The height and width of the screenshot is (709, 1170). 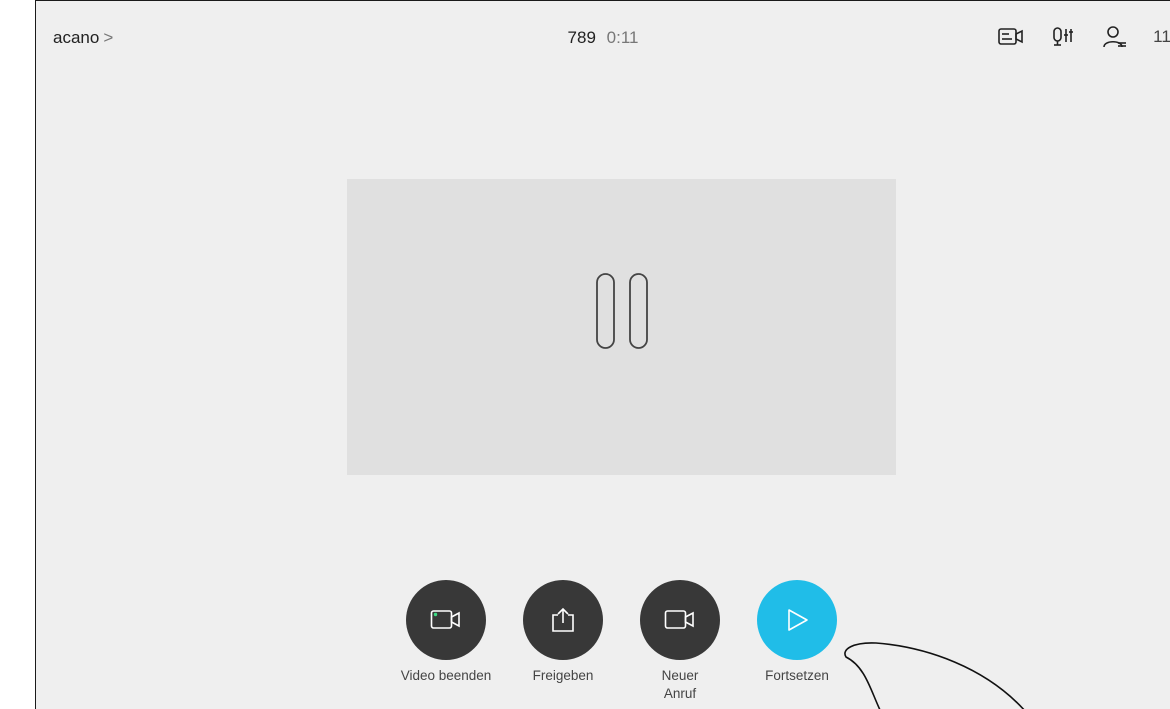 I want to click on stop-video-label: Video beenden, so click(x=446, y=675).